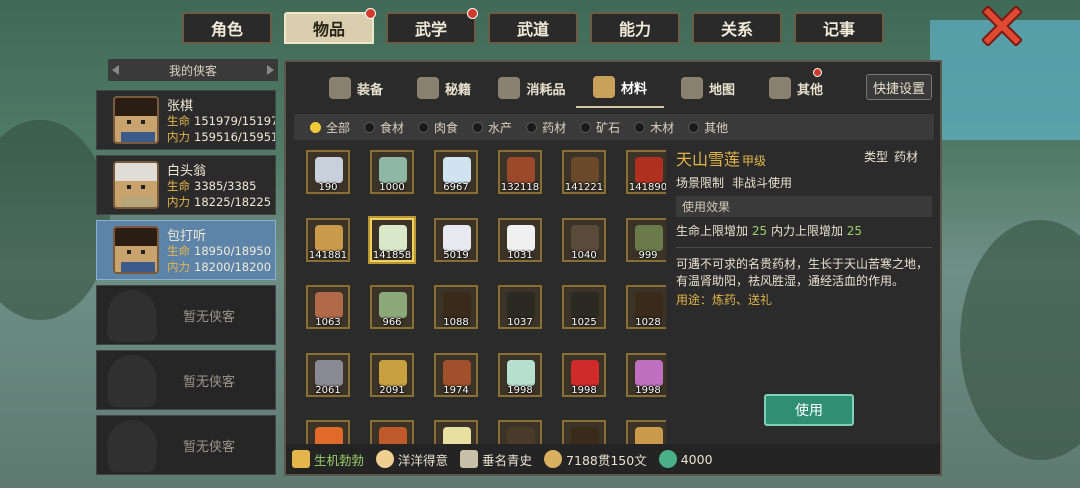  I want to click on misc-icon, so click(779, 88).